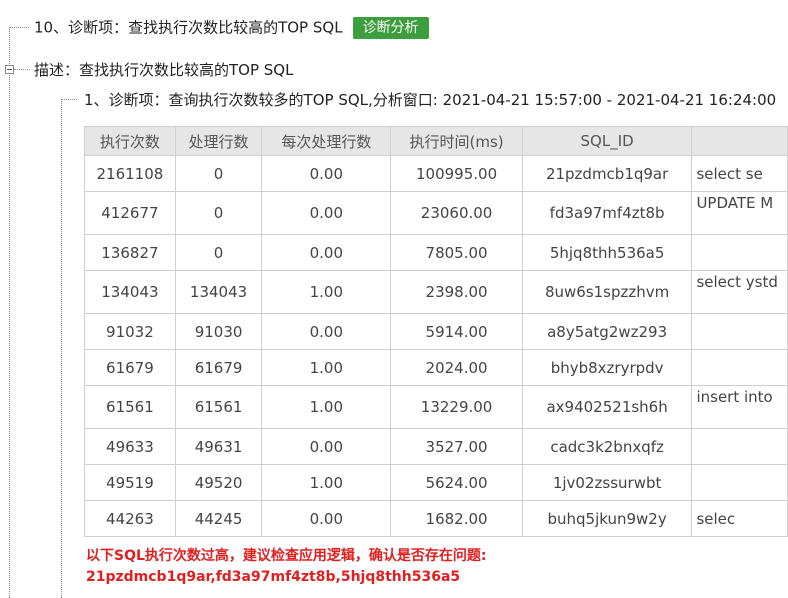 The image size is (788, 598). I want to click on cell-sql-id: 5hjq8thh536a5, so click(607, 252).